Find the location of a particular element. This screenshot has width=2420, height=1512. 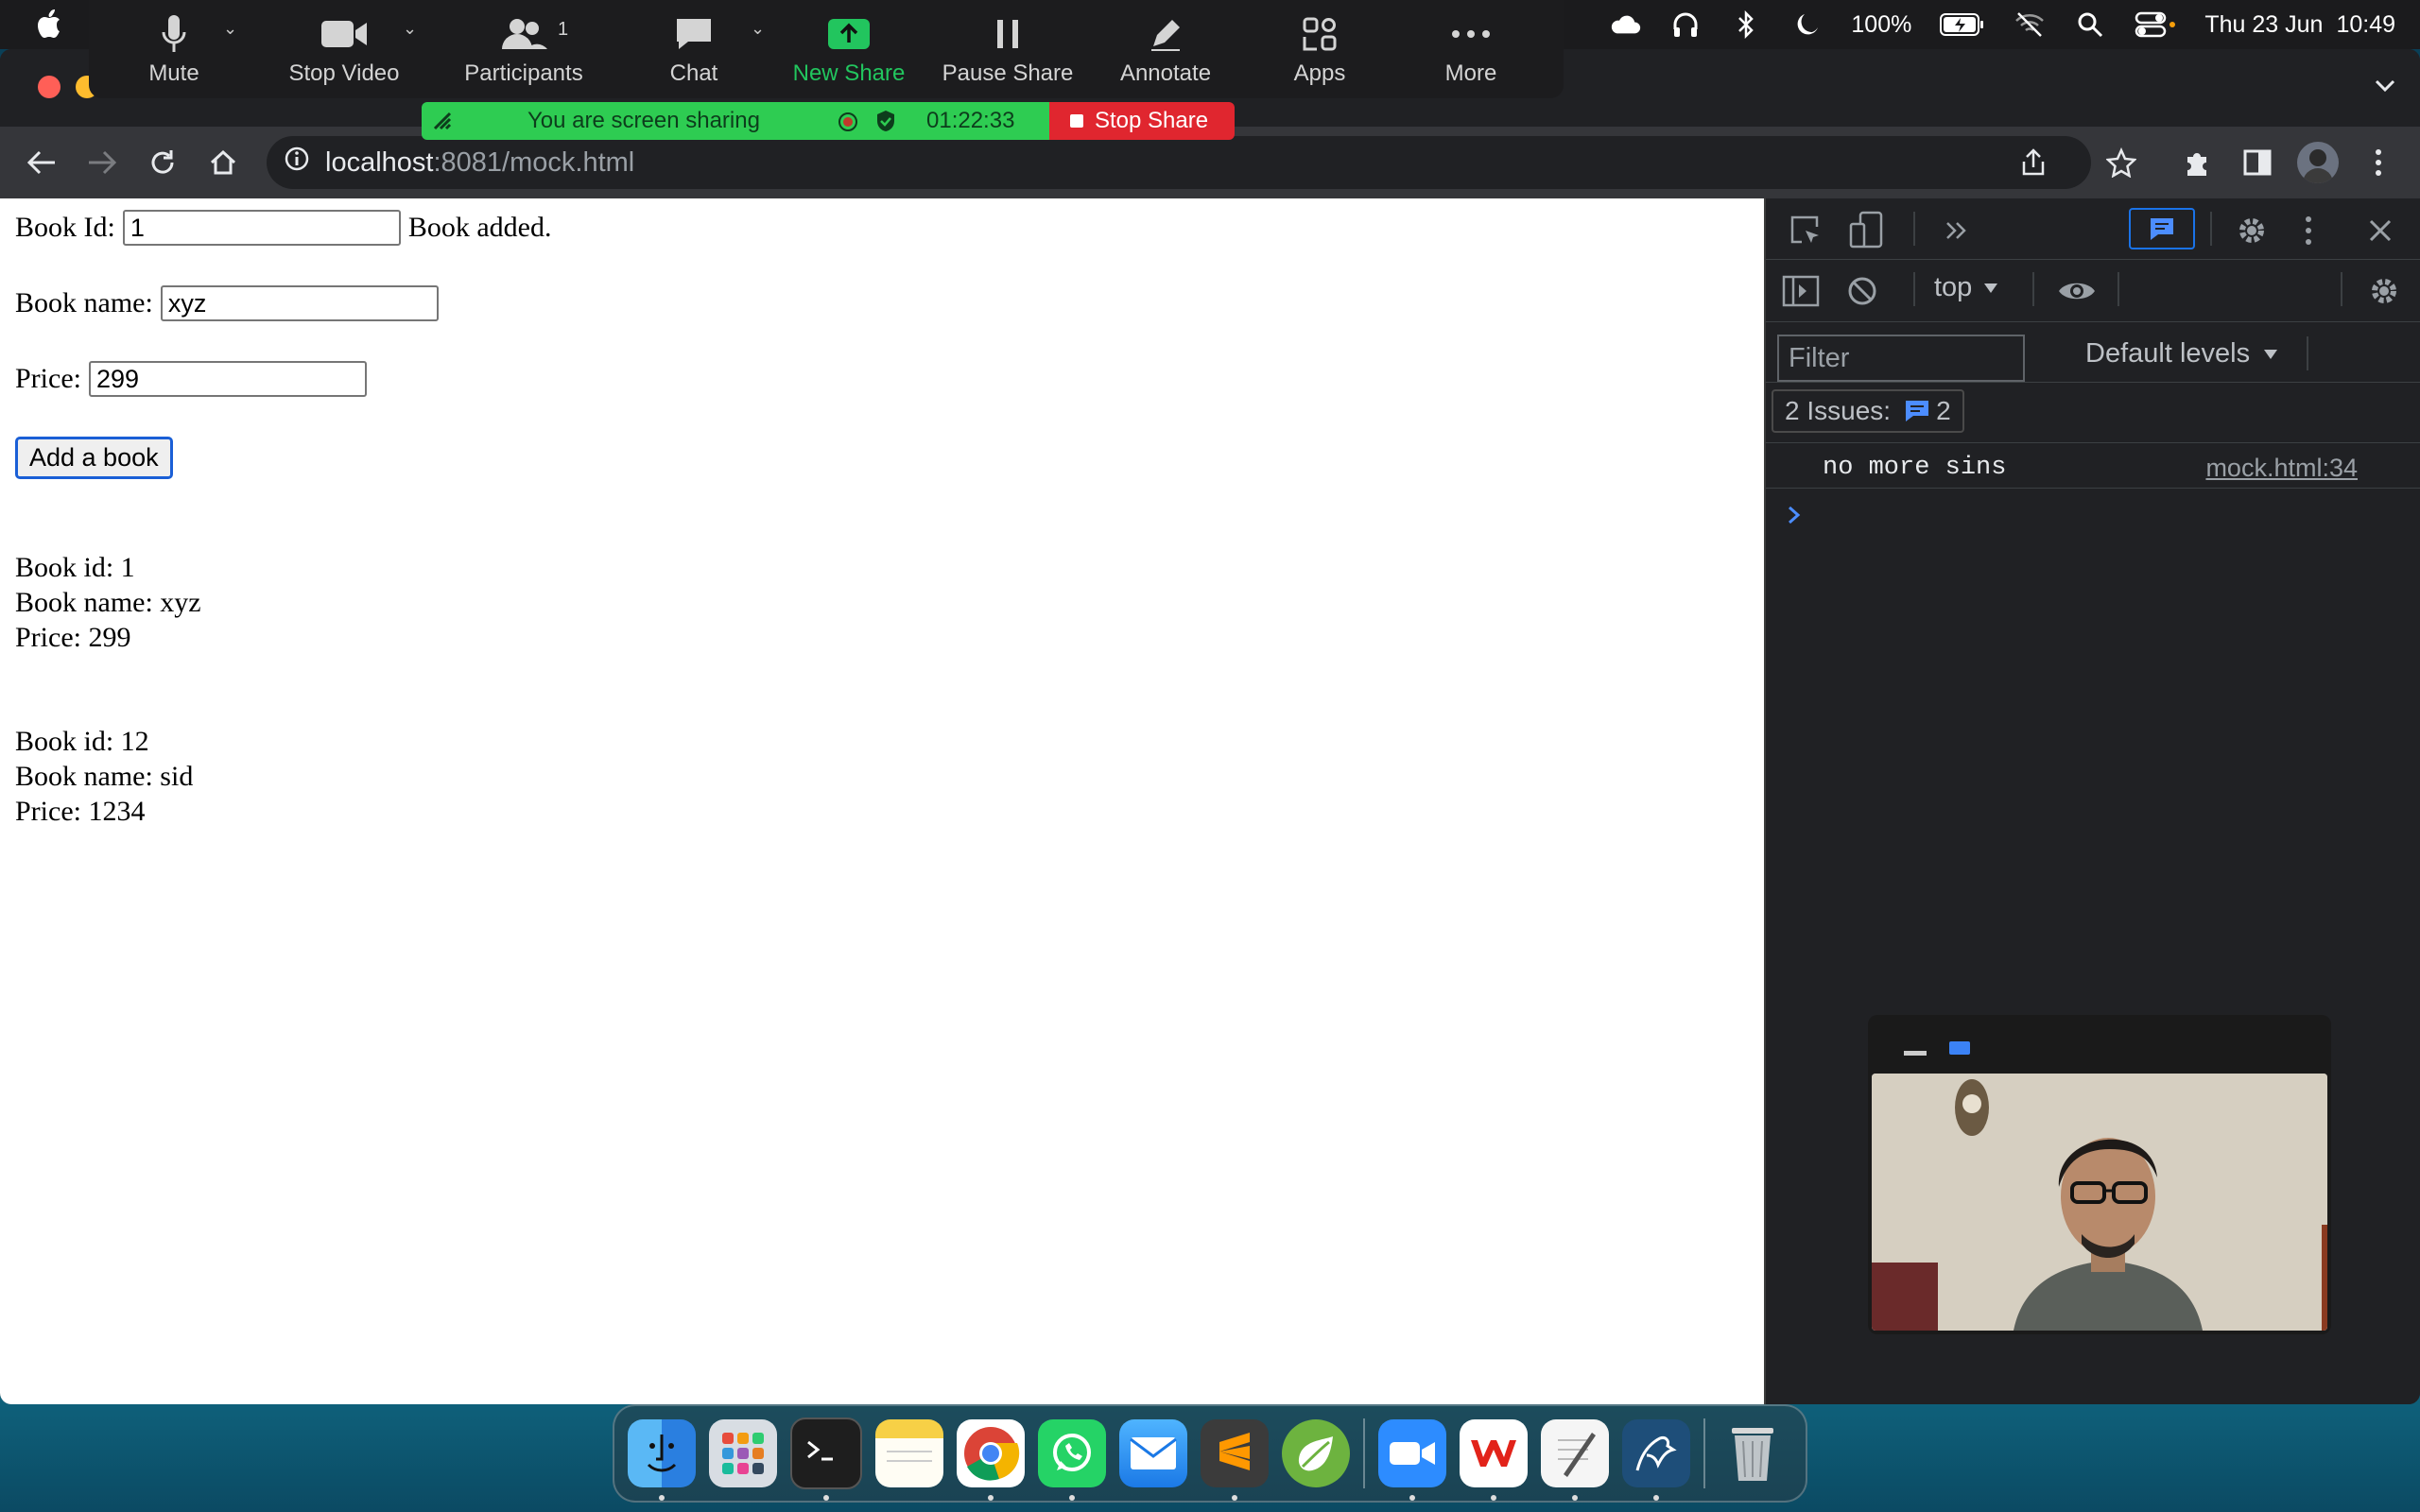

trash-icon is located at coordinates (1753, 1453).